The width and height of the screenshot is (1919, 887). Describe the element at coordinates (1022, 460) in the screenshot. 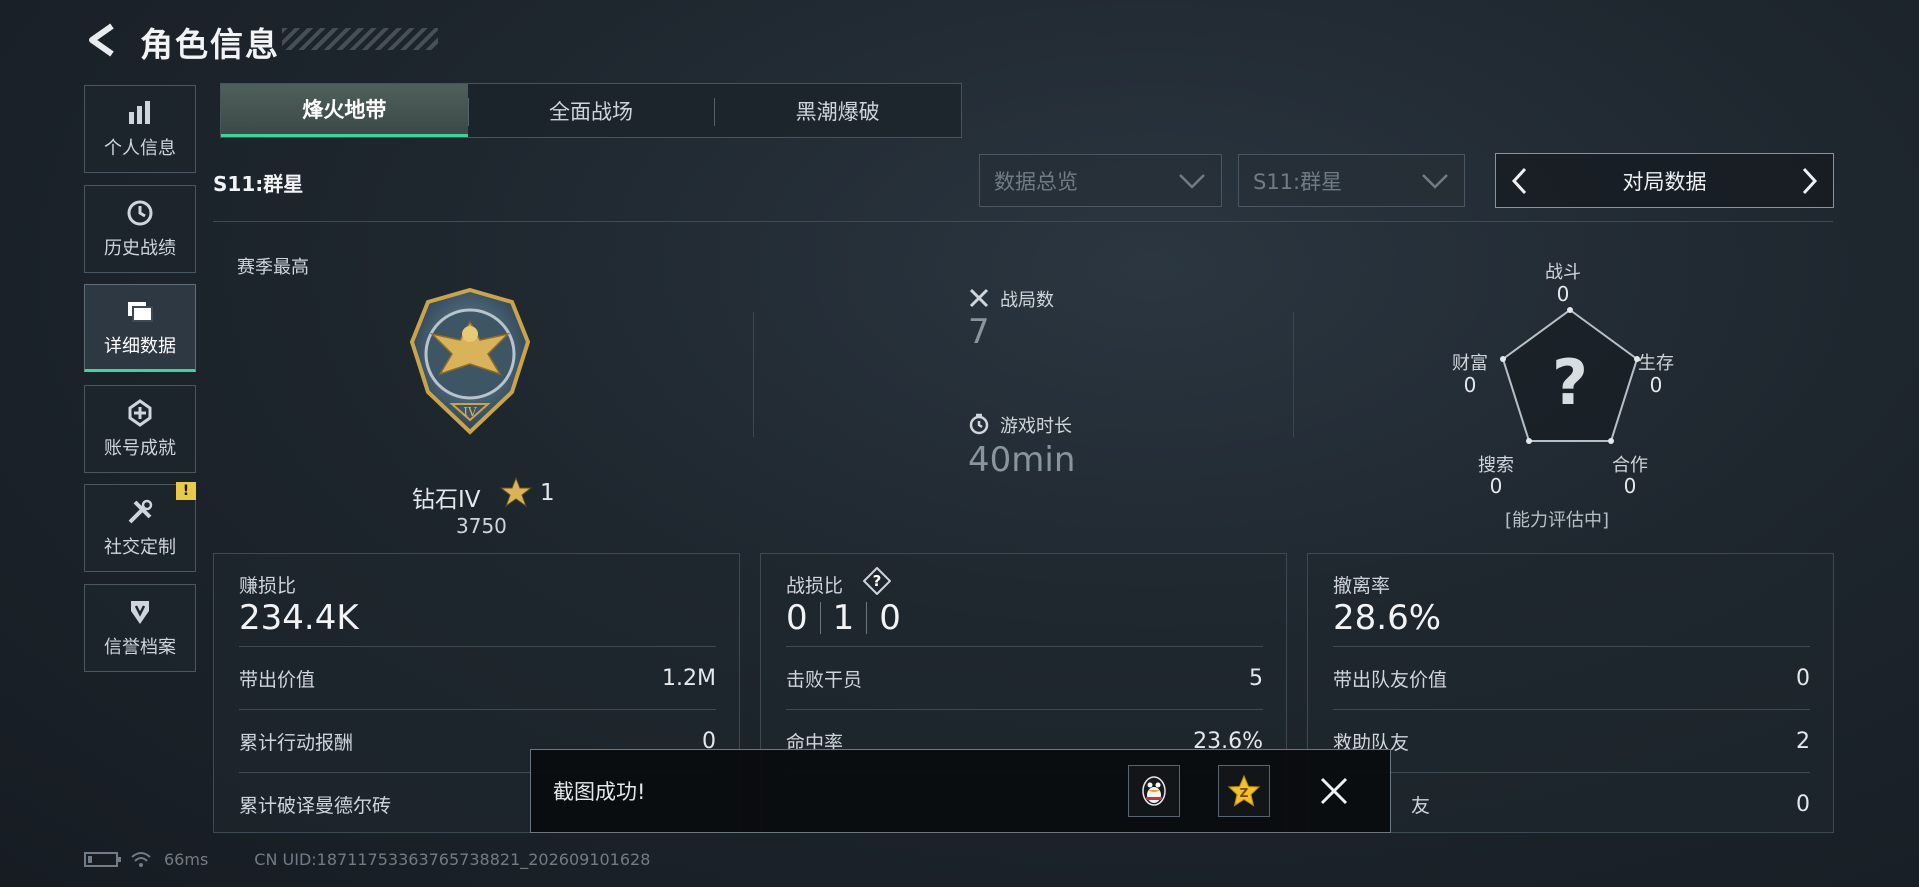

I see `playtime-value: 40min` at that location.